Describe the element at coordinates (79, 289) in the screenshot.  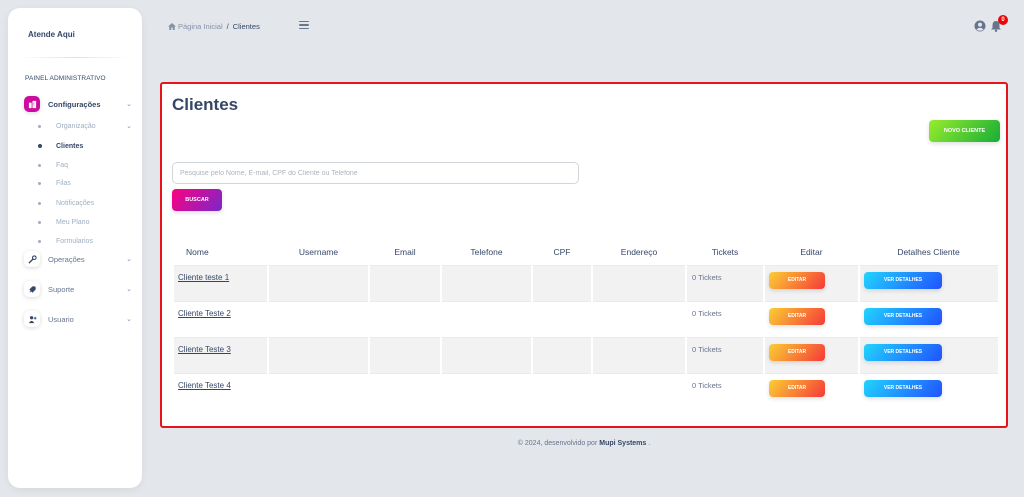
I see `sidebar-item-suporte: Suporte ⌄` at that location.